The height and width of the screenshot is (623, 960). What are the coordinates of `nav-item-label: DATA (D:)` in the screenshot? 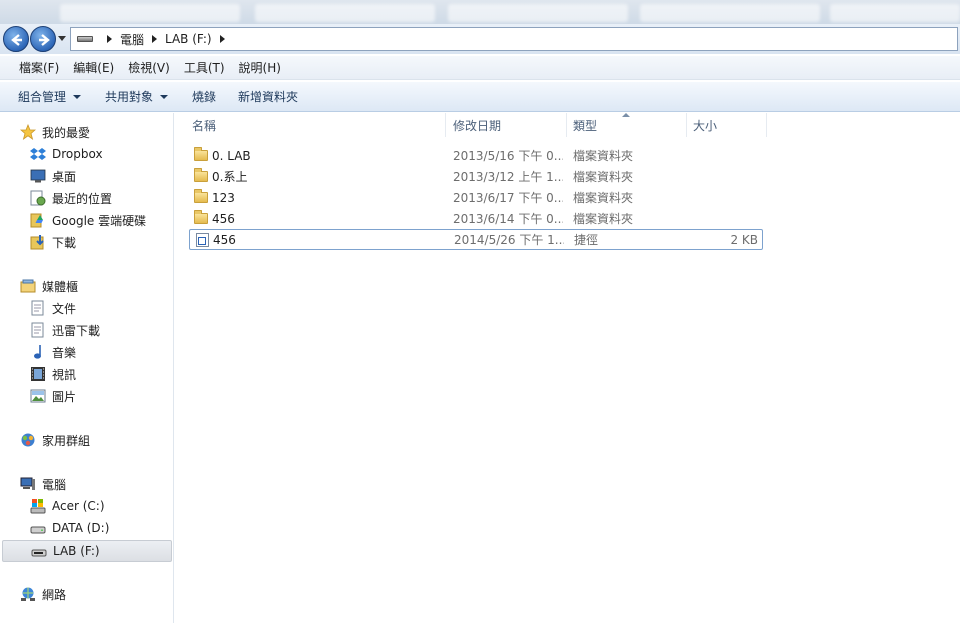 It's located at (81, 528).